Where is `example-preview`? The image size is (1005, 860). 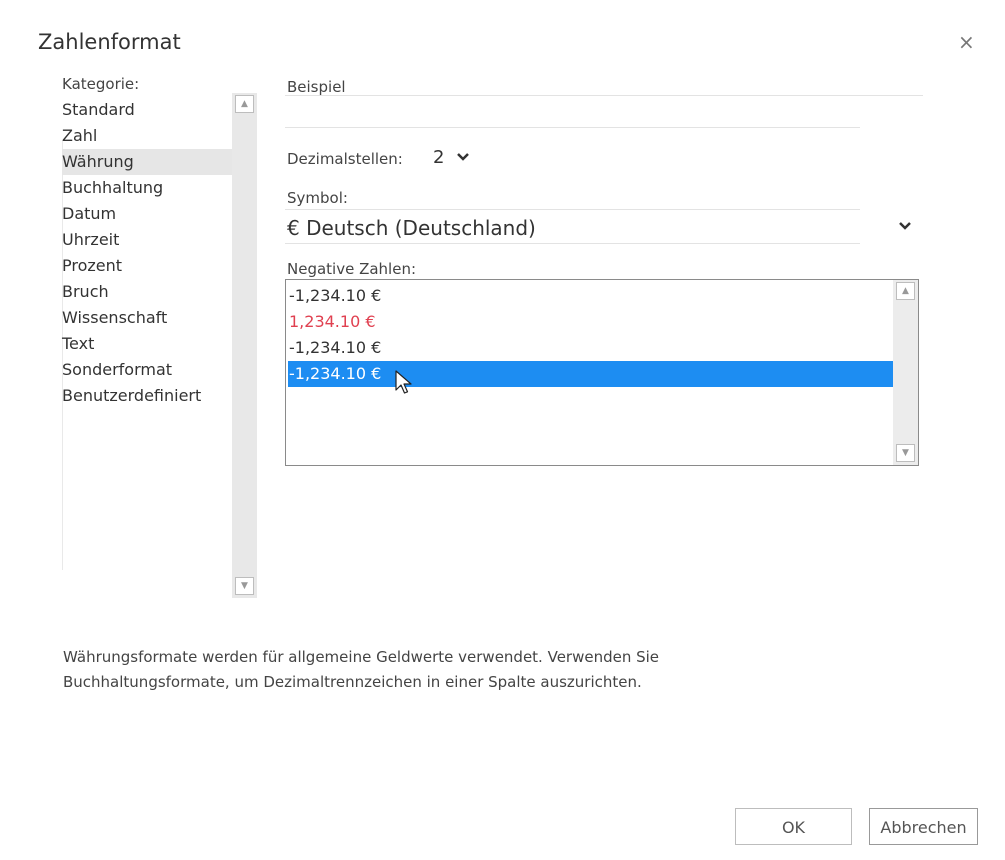 example-preview is located at coordinates (572, 127).